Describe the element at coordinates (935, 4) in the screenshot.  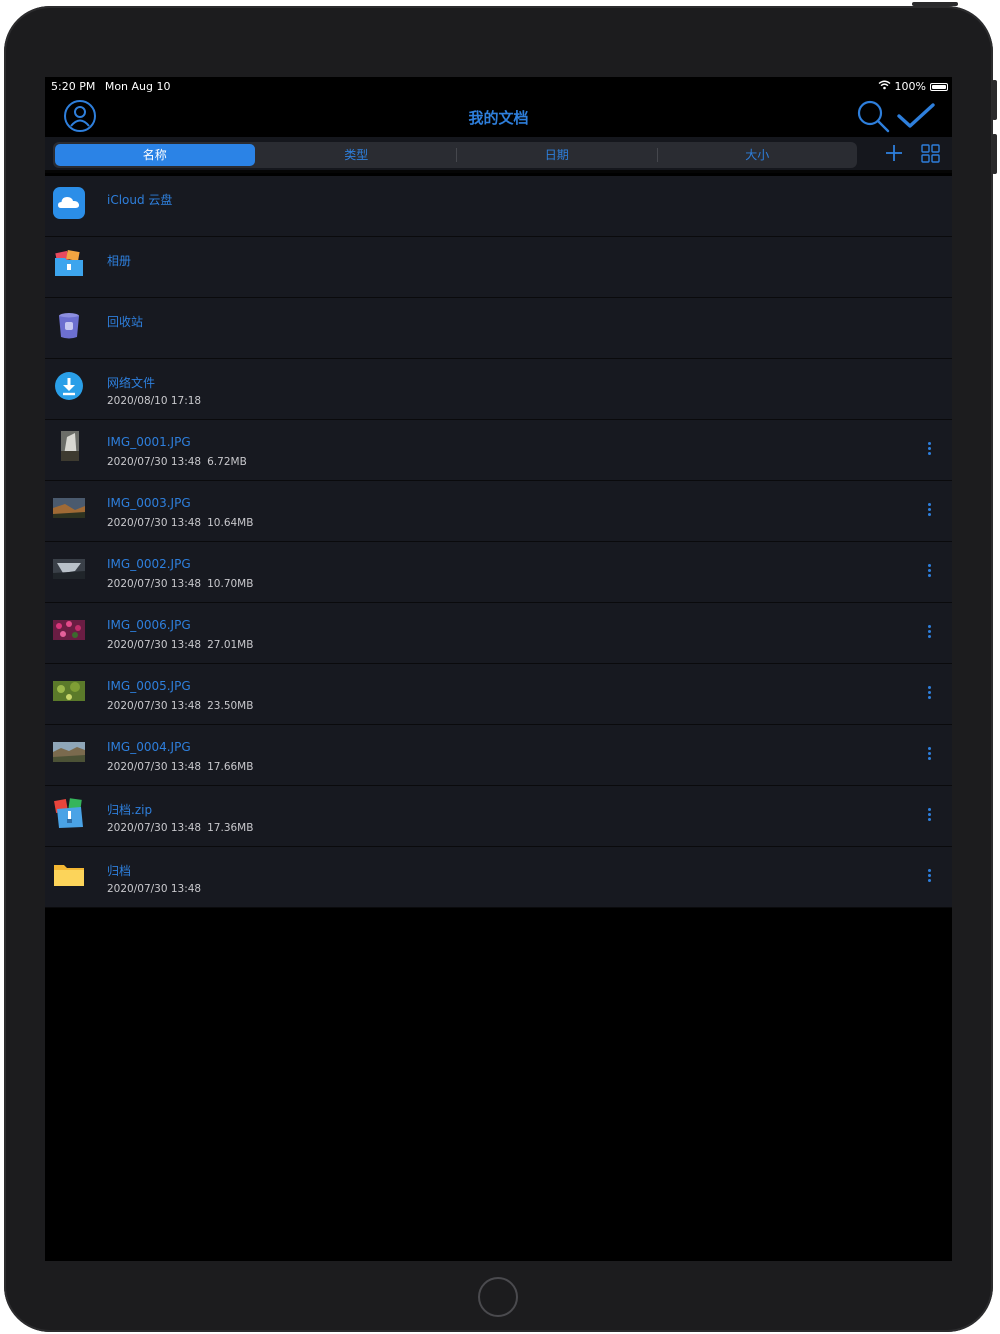
I see `power-button` at that location.